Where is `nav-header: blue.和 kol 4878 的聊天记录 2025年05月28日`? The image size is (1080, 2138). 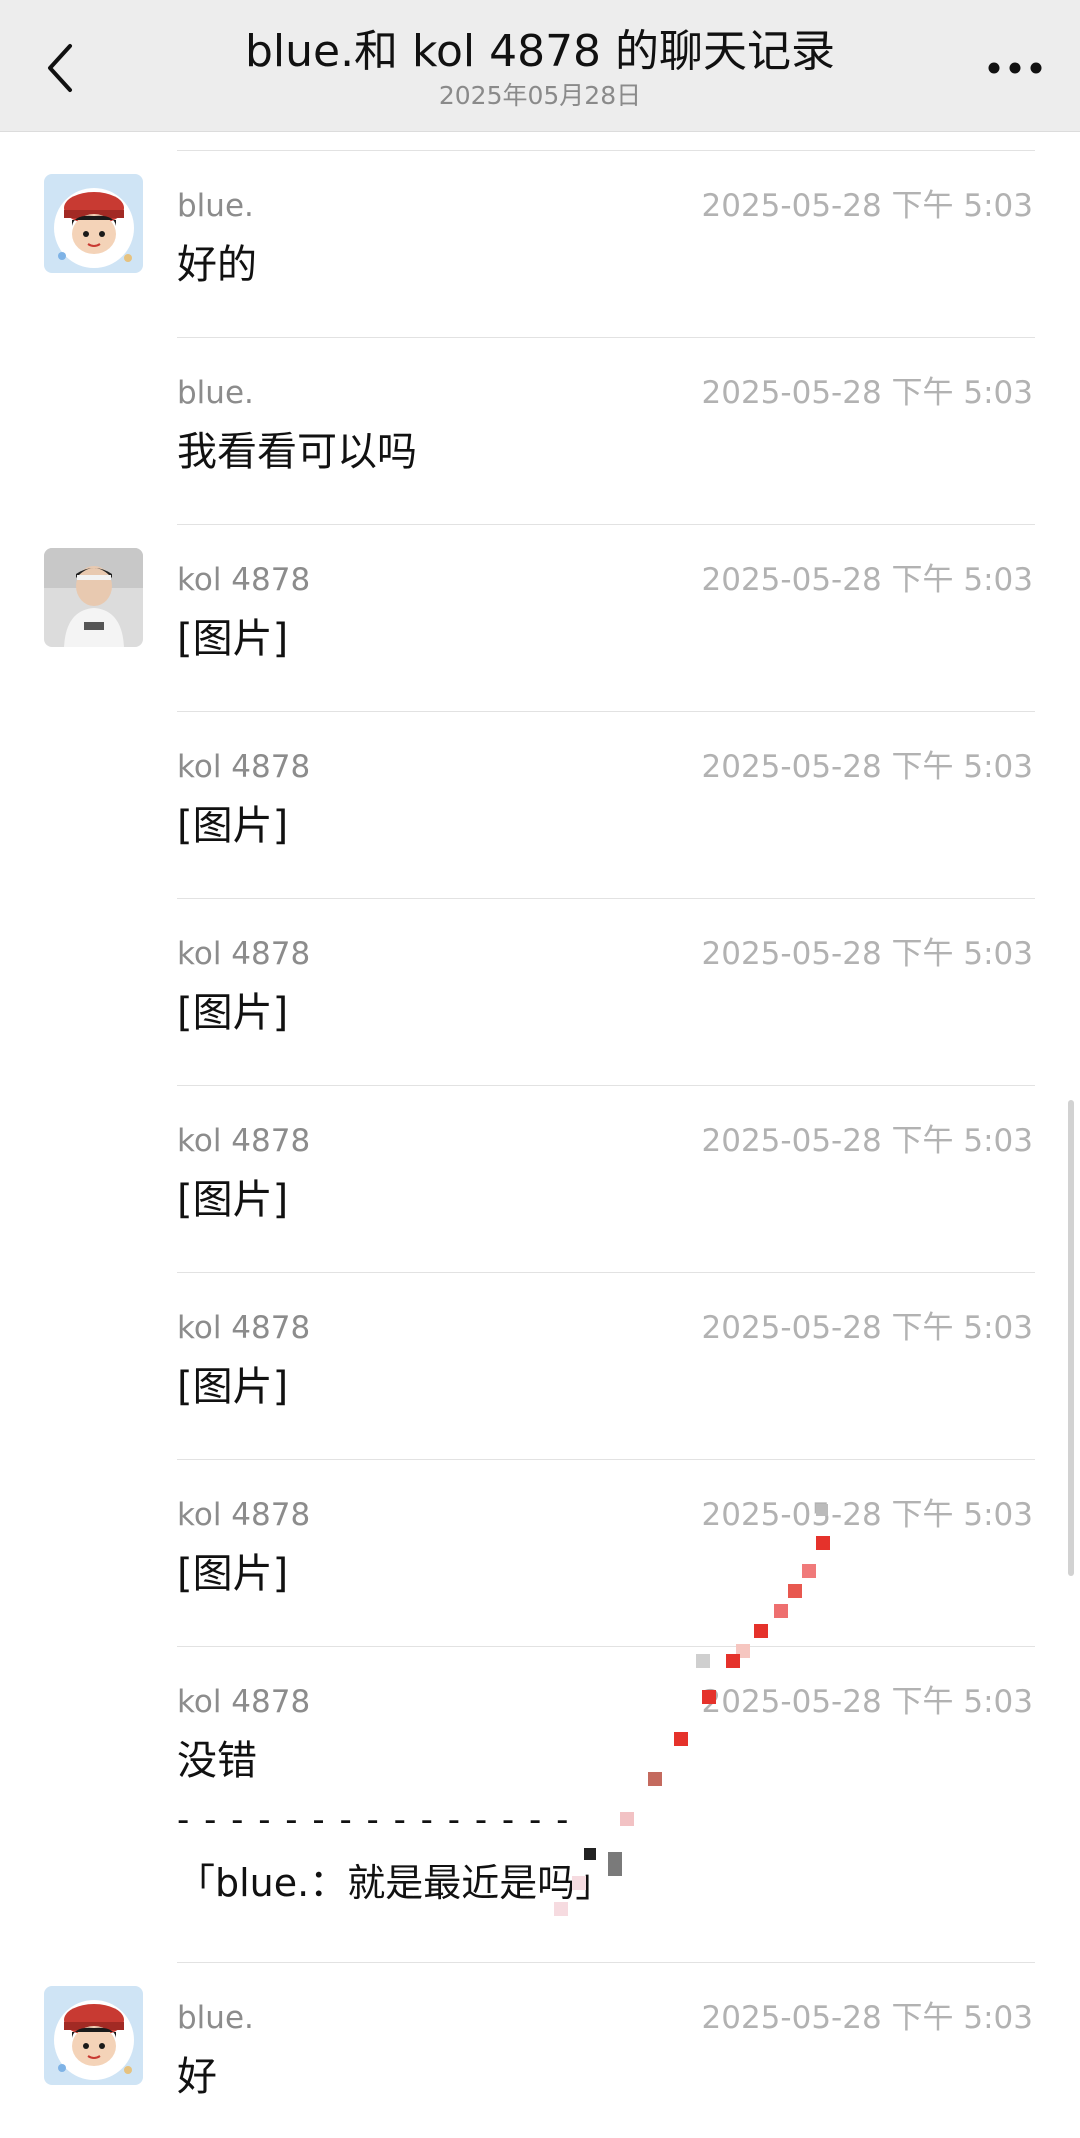 nav-header: blue.和 kol 4878 的聊天记录 2025年05月28日 is located at coordinates (540, 66).